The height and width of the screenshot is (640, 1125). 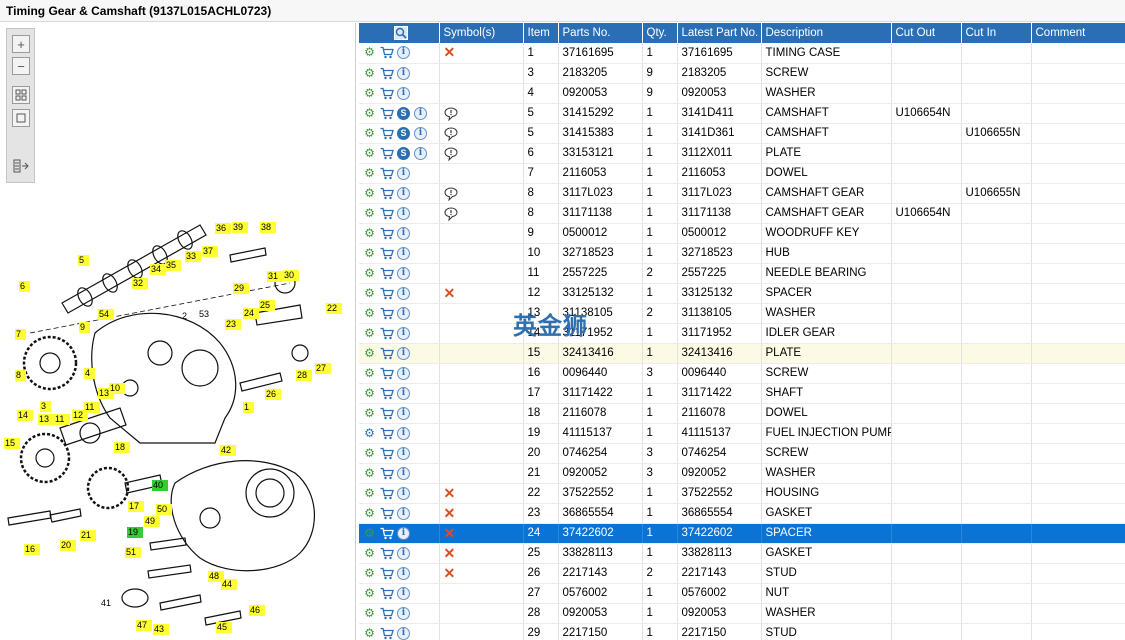 What do you see at coordinates (742, 93) in the screenshot?
I see `table-row: ⚙ i 4 0920053 9 0920053 WASHER` at bounding box center [742, 93].